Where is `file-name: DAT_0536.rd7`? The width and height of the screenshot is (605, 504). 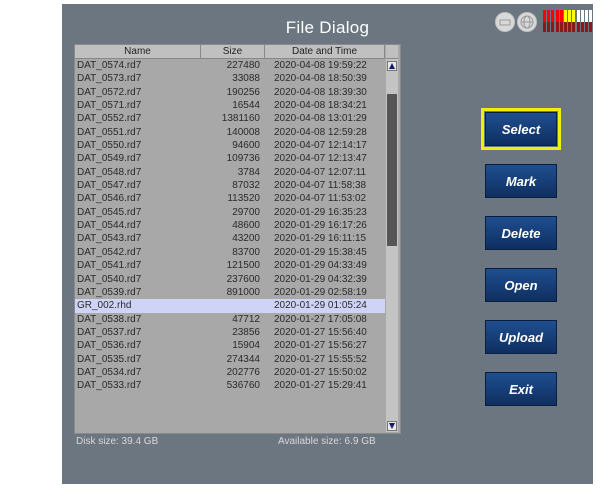
file-name: DAT_0536.rd7 is located at coordinates (109, 346).